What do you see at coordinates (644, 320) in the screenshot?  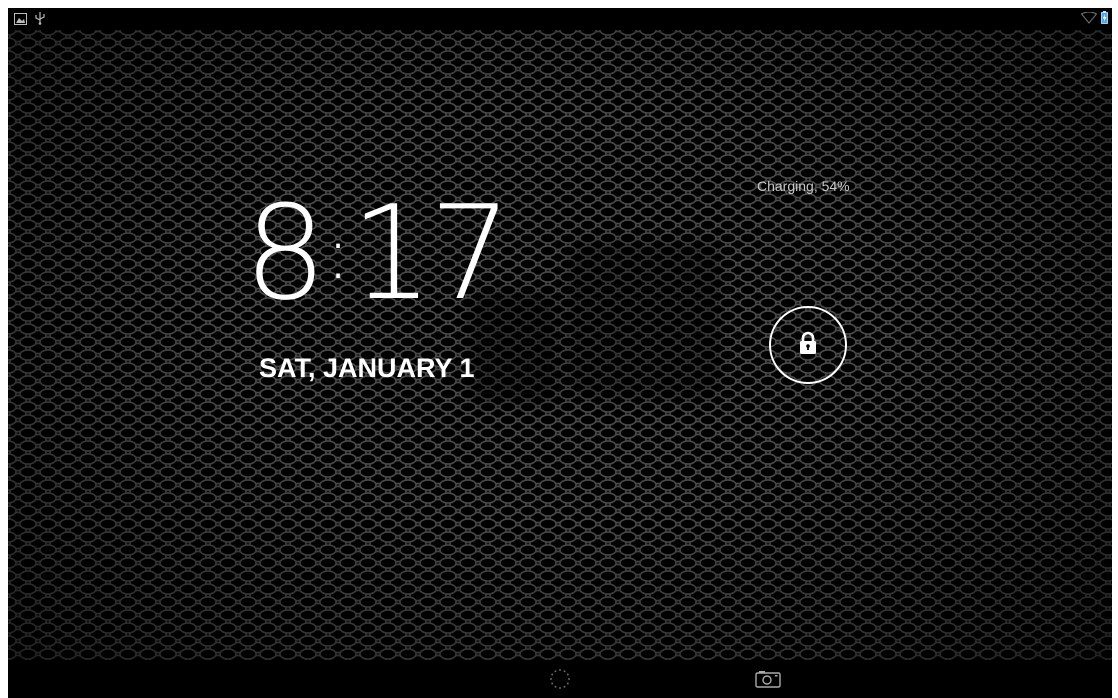 I see `wallpaper-shadow-panel` at bounding box center [644, 320].